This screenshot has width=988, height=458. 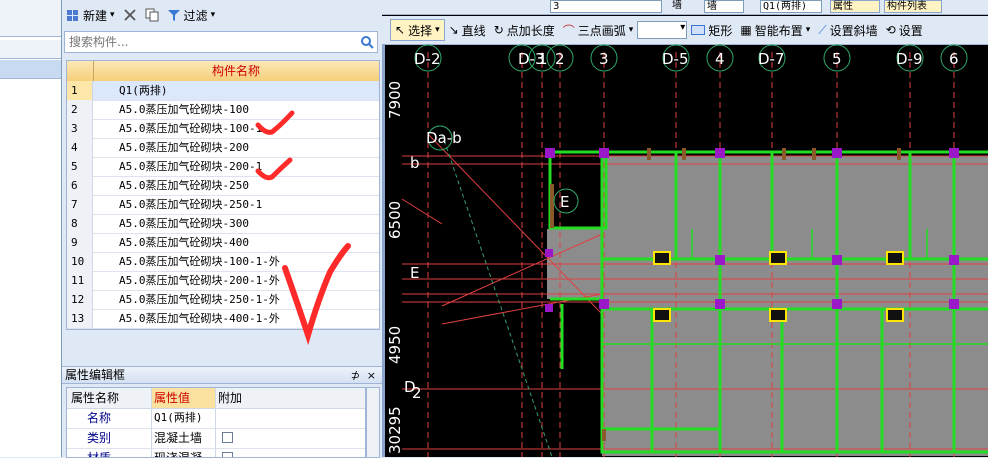 What do you see at coordinates (191, 15) in the screenshot?
I see `filter-button: 过滤 ▾` at bounding box center [191, 15].